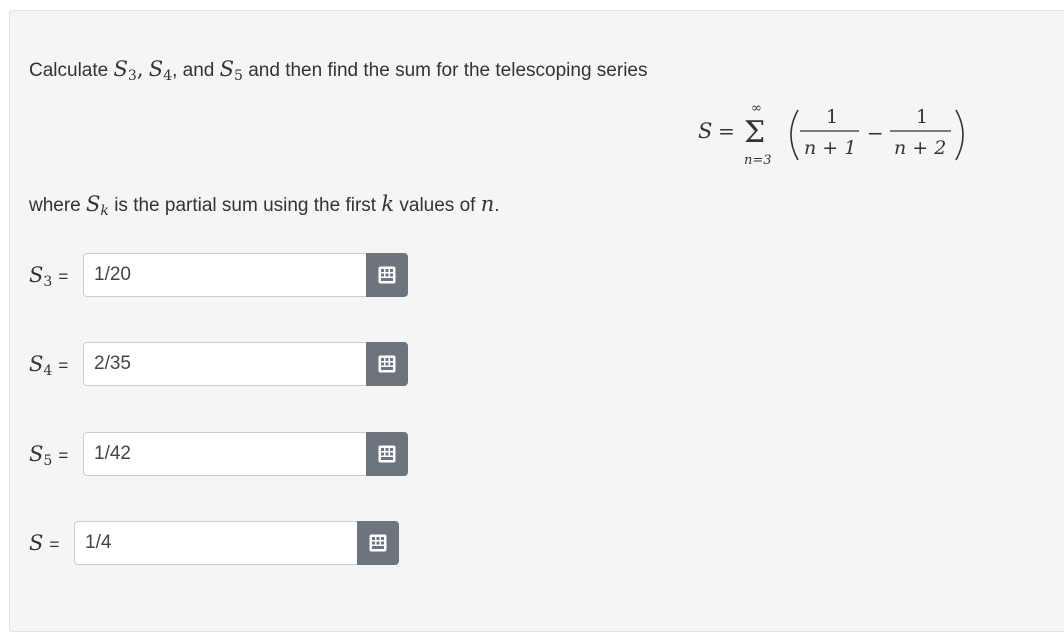  What do you see at coordinates (125, 70) in the screenshot?
I see `math-s3: S3` at bounding box center [125, 70].